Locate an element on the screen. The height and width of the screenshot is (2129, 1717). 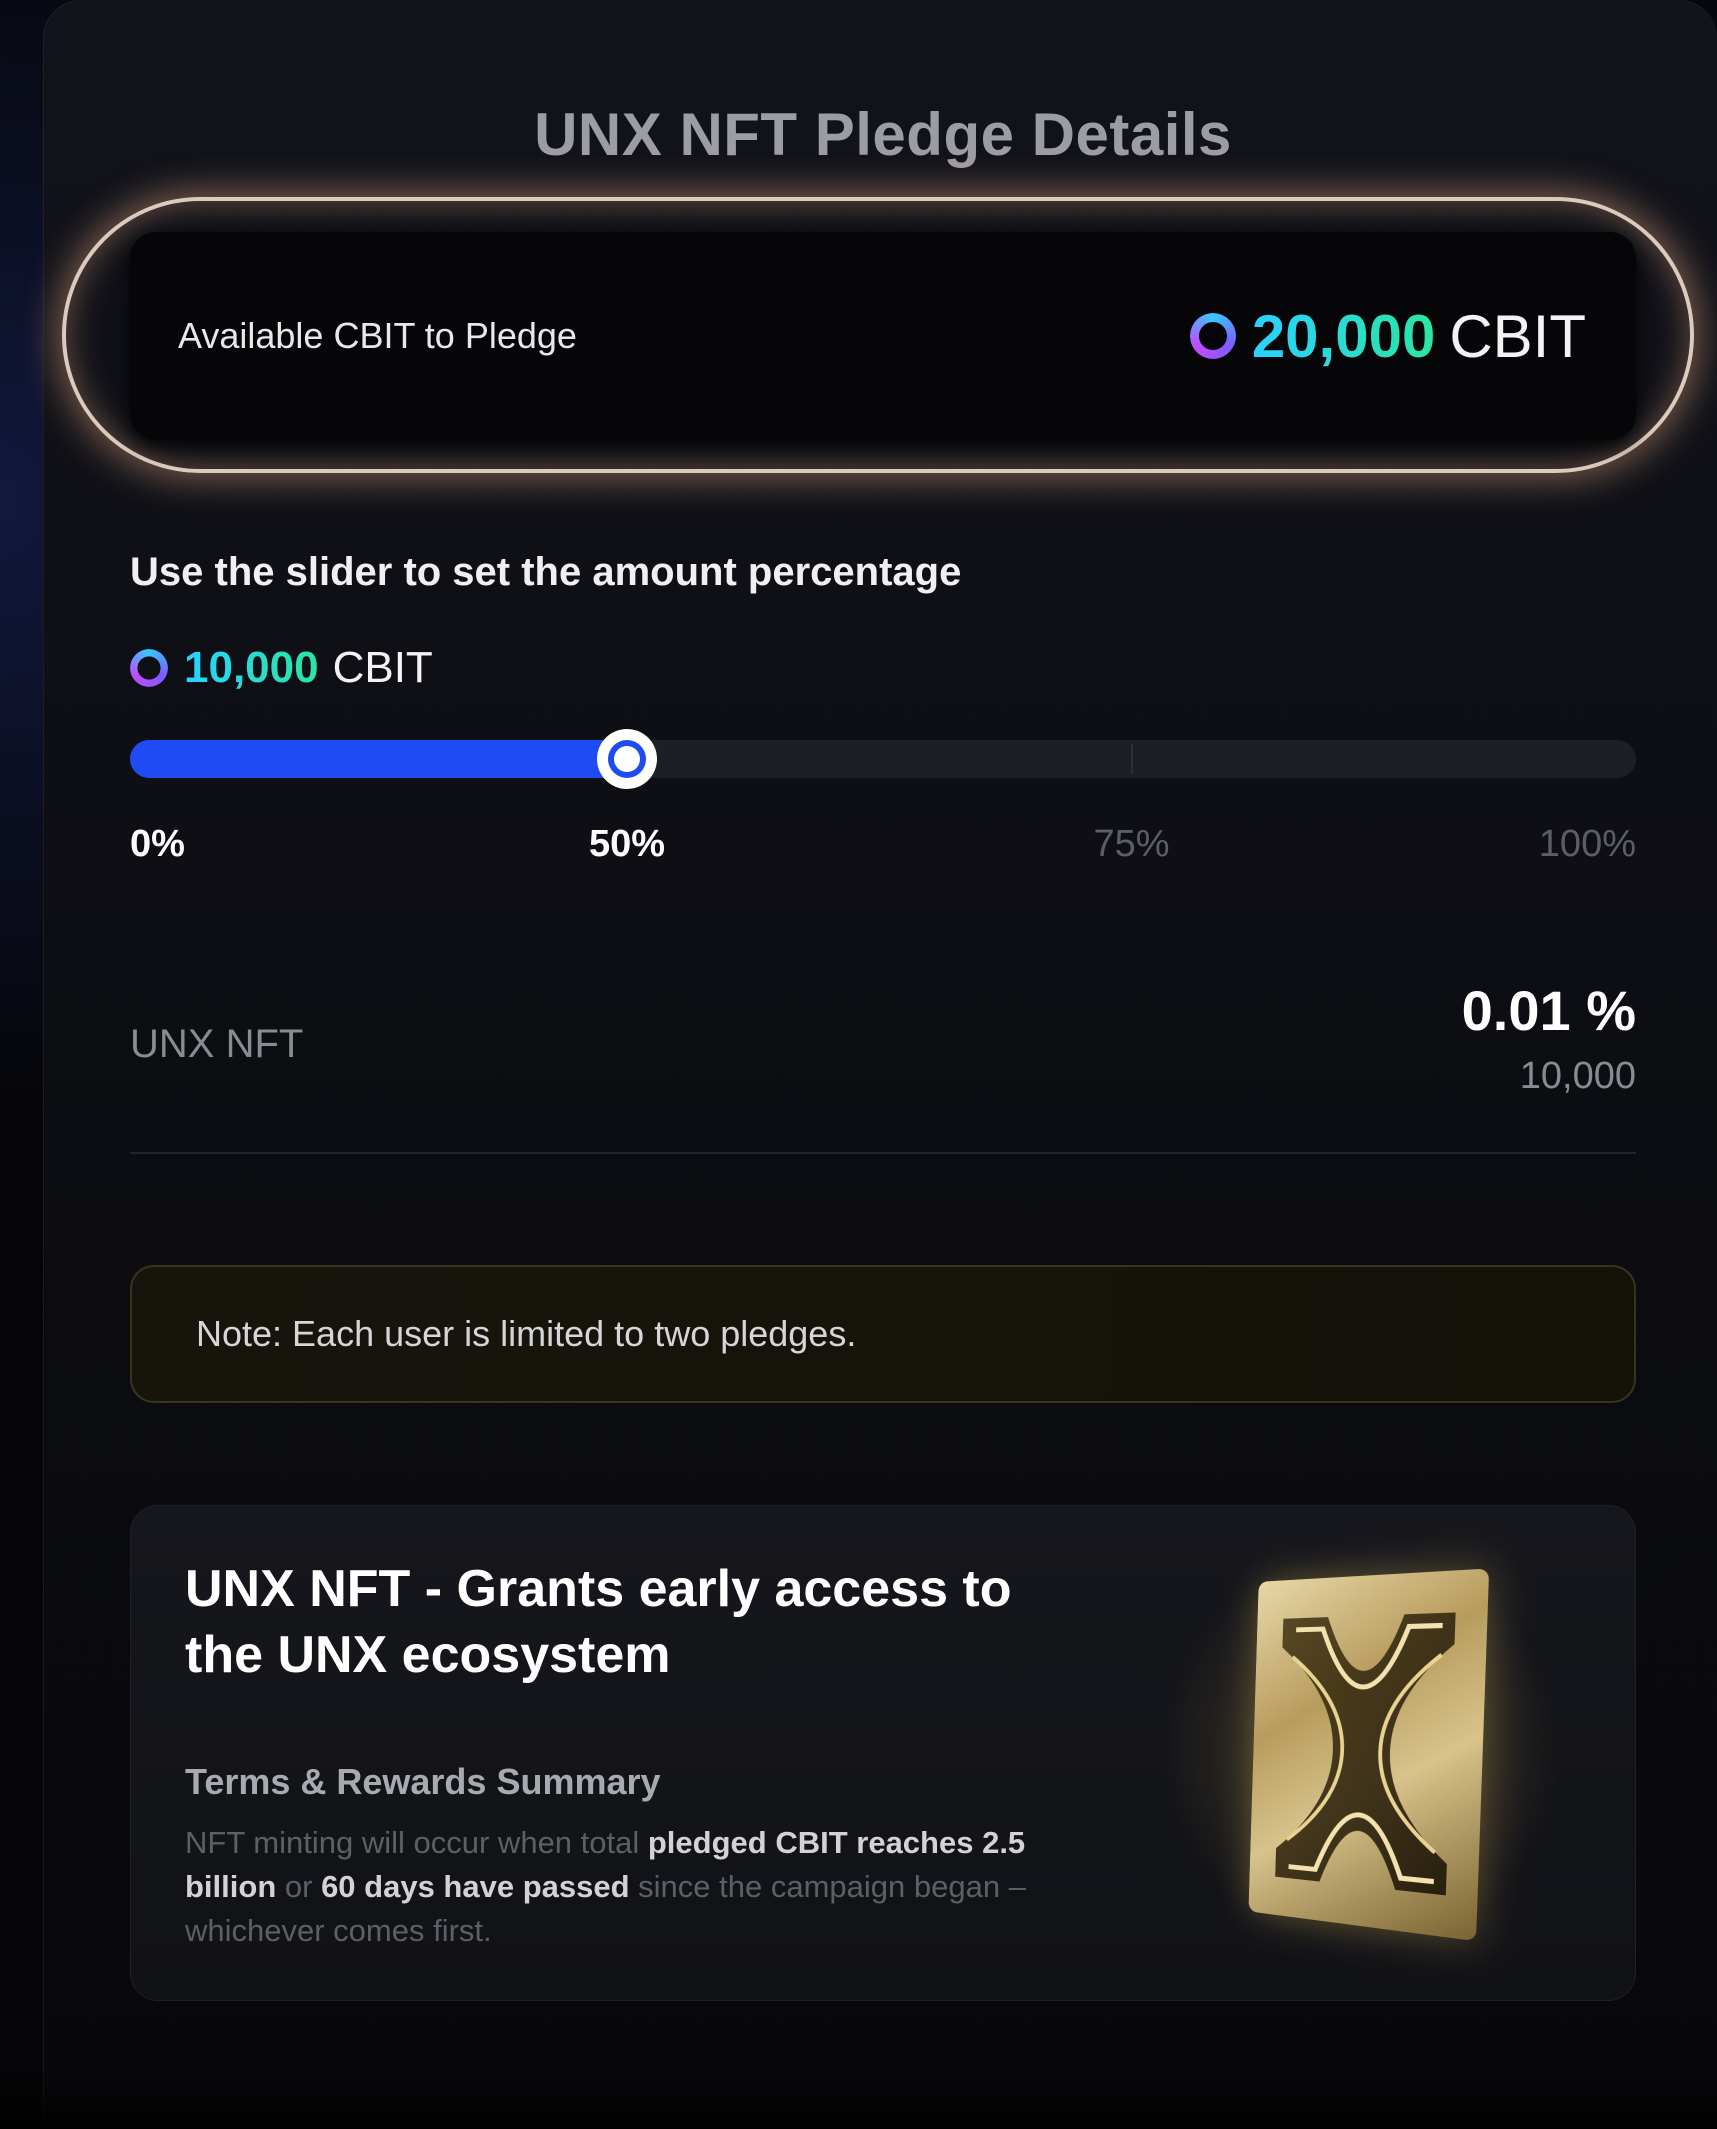
selected-amount-value: 10,000 is located at coordinates (251, 667).